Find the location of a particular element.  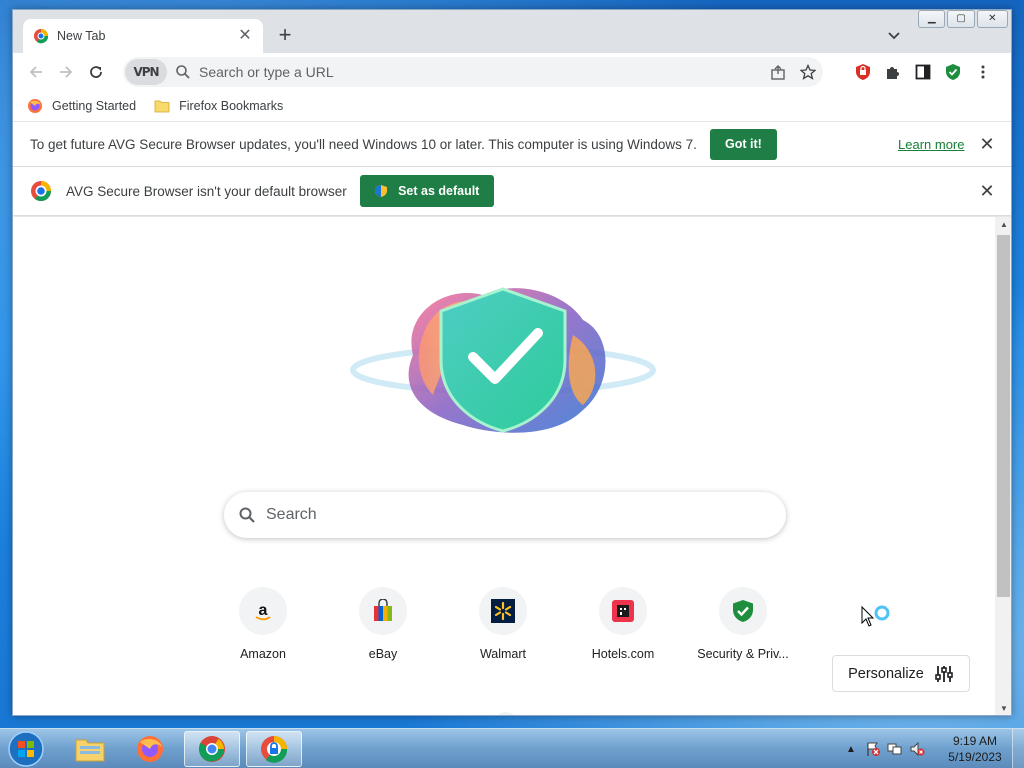

show-desktop-button is located at coordinates (1018, 748).